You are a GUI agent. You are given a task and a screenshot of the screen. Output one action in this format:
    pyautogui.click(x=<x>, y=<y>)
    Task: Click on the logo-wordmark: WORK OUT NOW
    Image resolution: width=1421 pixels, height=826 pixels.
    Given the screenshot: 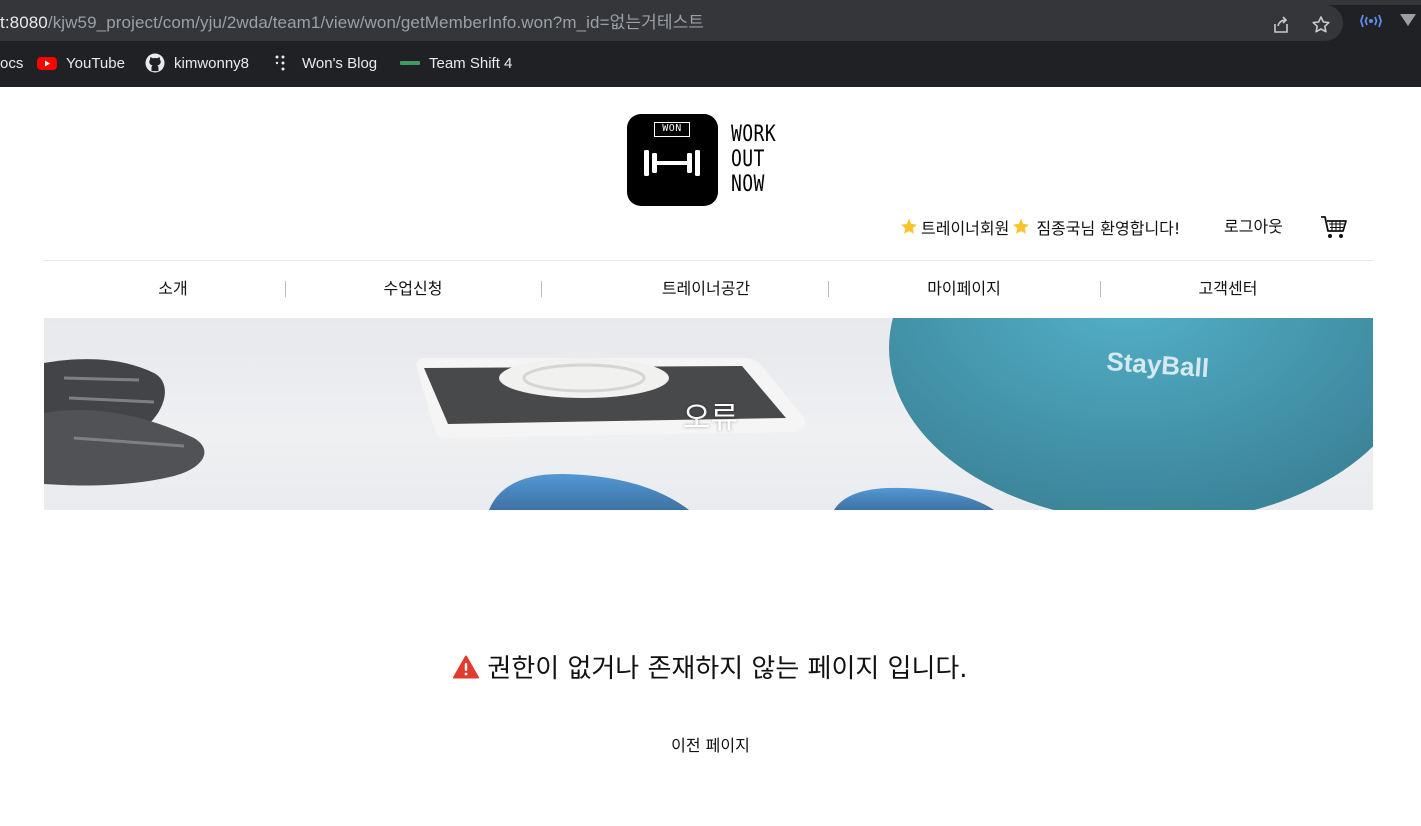 What is the action you would take?
    pyautogui.click(x=764, y=159)
    